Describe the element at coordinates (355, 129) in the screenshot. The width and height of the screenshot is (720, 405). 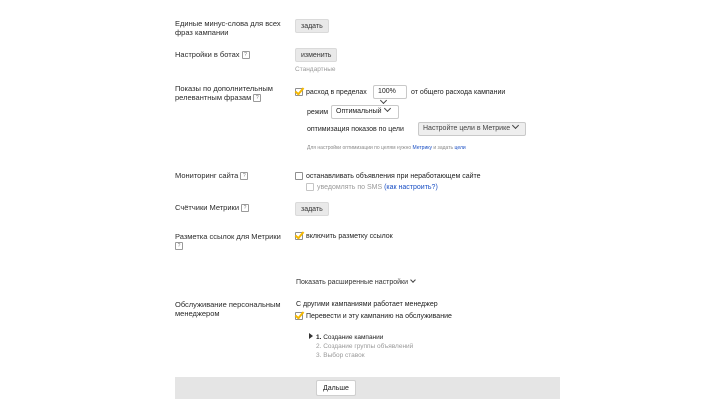
I see `optim-label: оптимизация показов по цели` at that location.